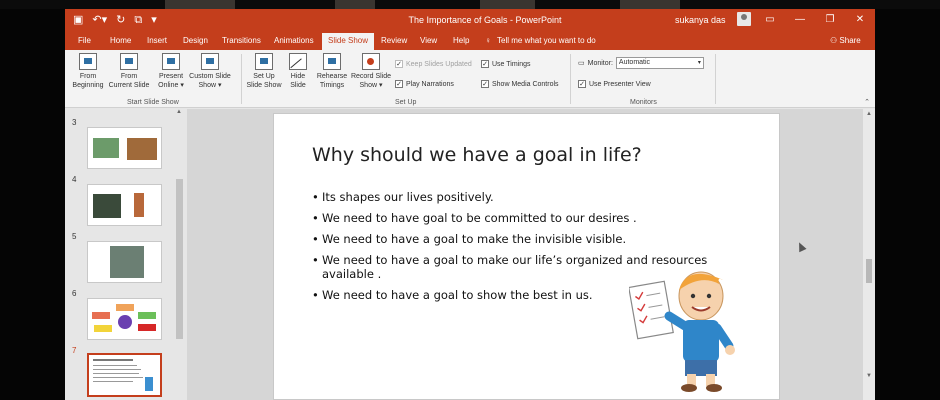 This screenshot has height=400, width=940. I want to click on slide-title: Why should we have a goal in life?, so click(477, 155).